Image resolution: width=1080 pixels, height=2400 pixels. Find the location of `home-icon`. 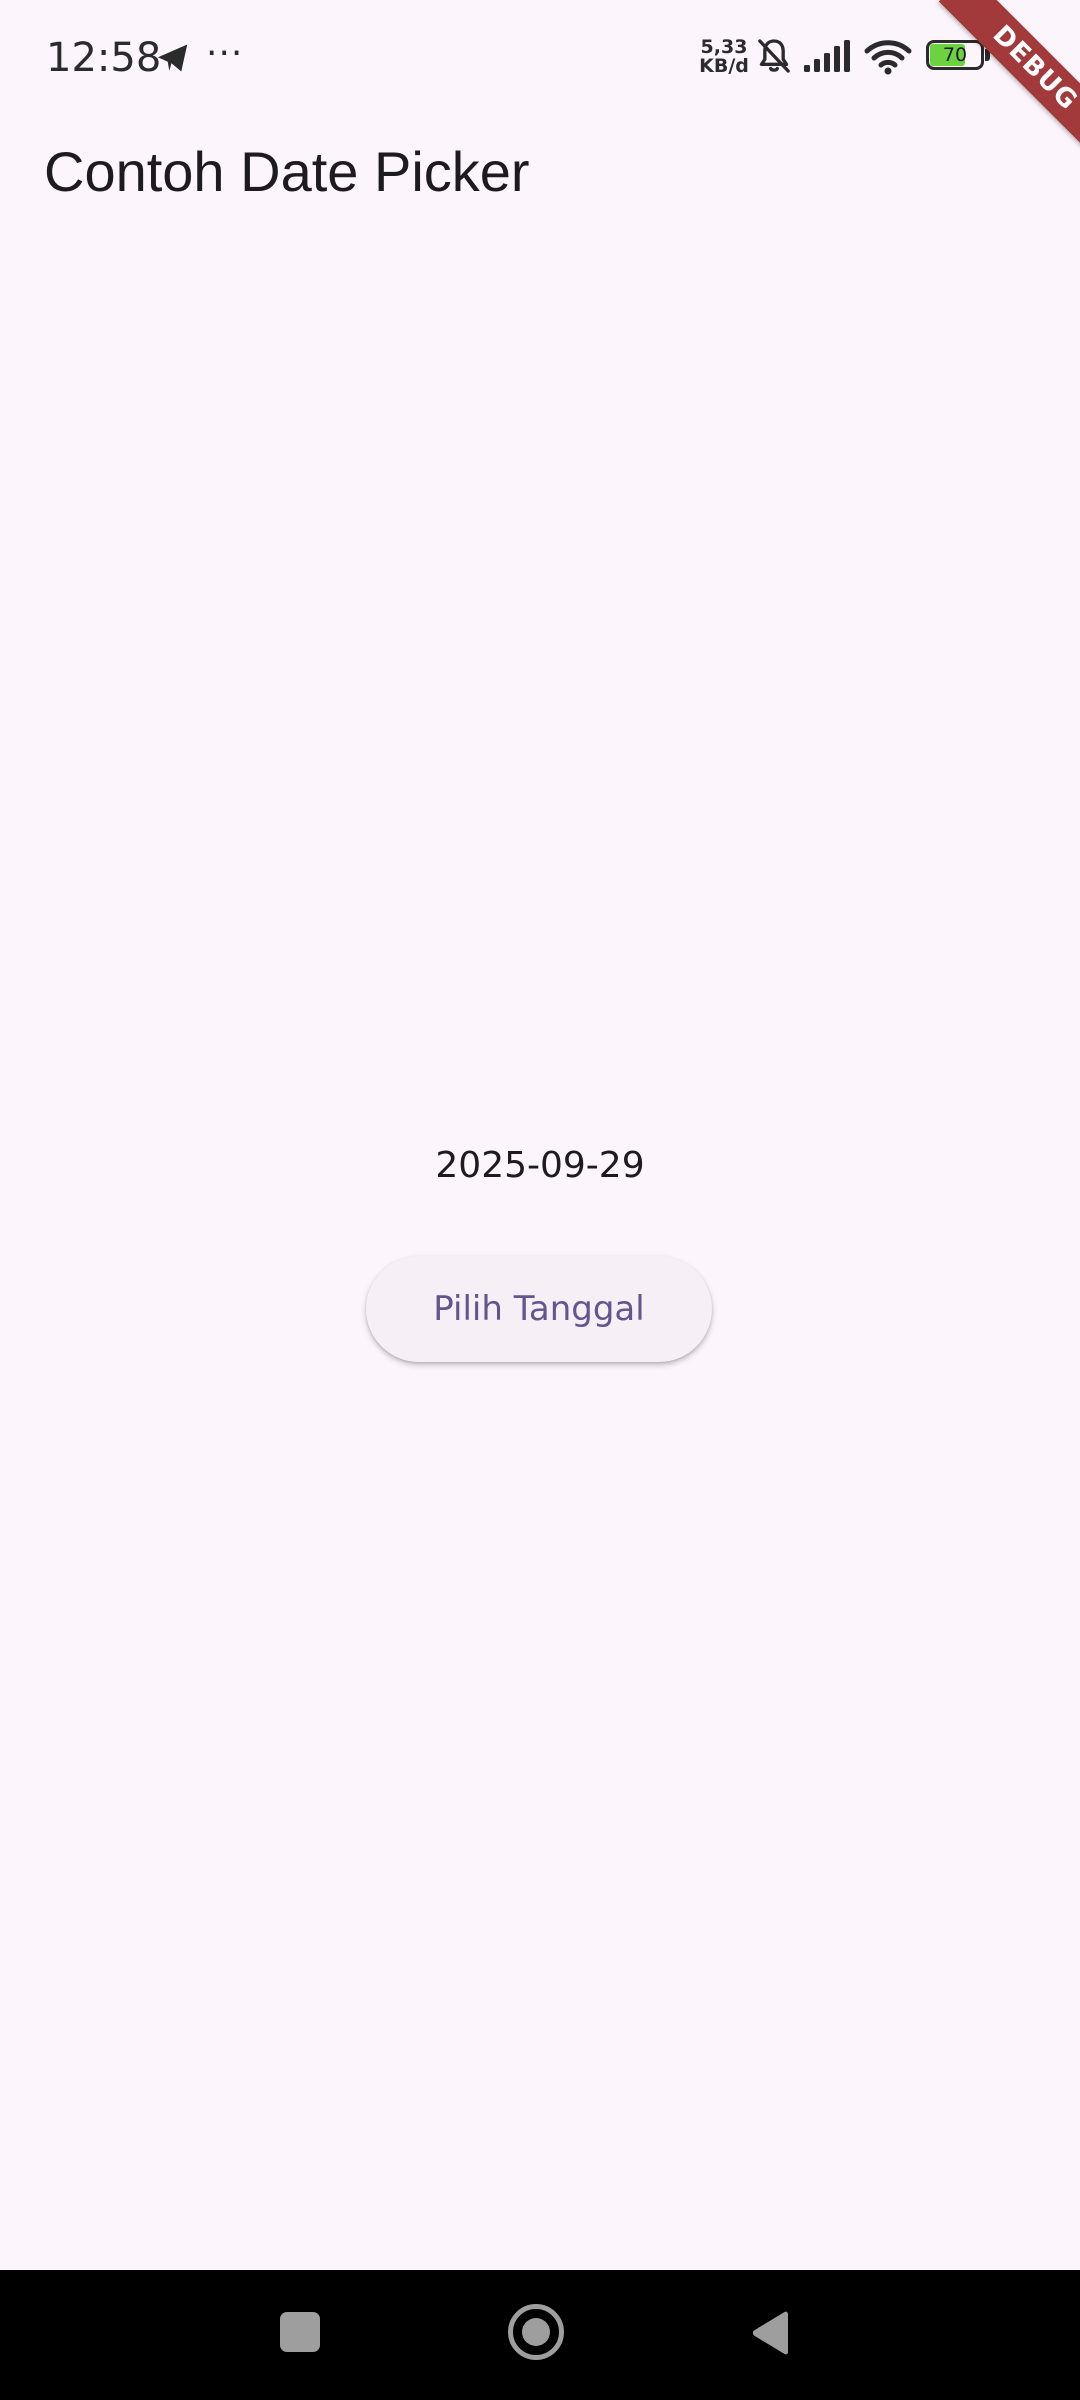

home-icon is located at coordinates (536, 2332).